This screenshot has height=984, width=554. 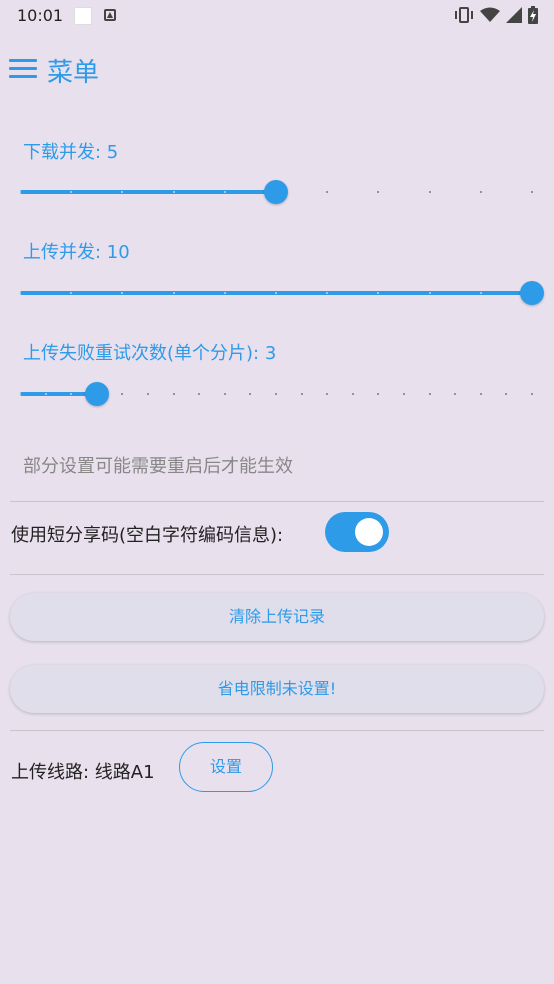 What do you see at coordinates (277, 16) in the screenshot?
I see `status-bar: 10:01 ▲` at bounding box center [277, 16].